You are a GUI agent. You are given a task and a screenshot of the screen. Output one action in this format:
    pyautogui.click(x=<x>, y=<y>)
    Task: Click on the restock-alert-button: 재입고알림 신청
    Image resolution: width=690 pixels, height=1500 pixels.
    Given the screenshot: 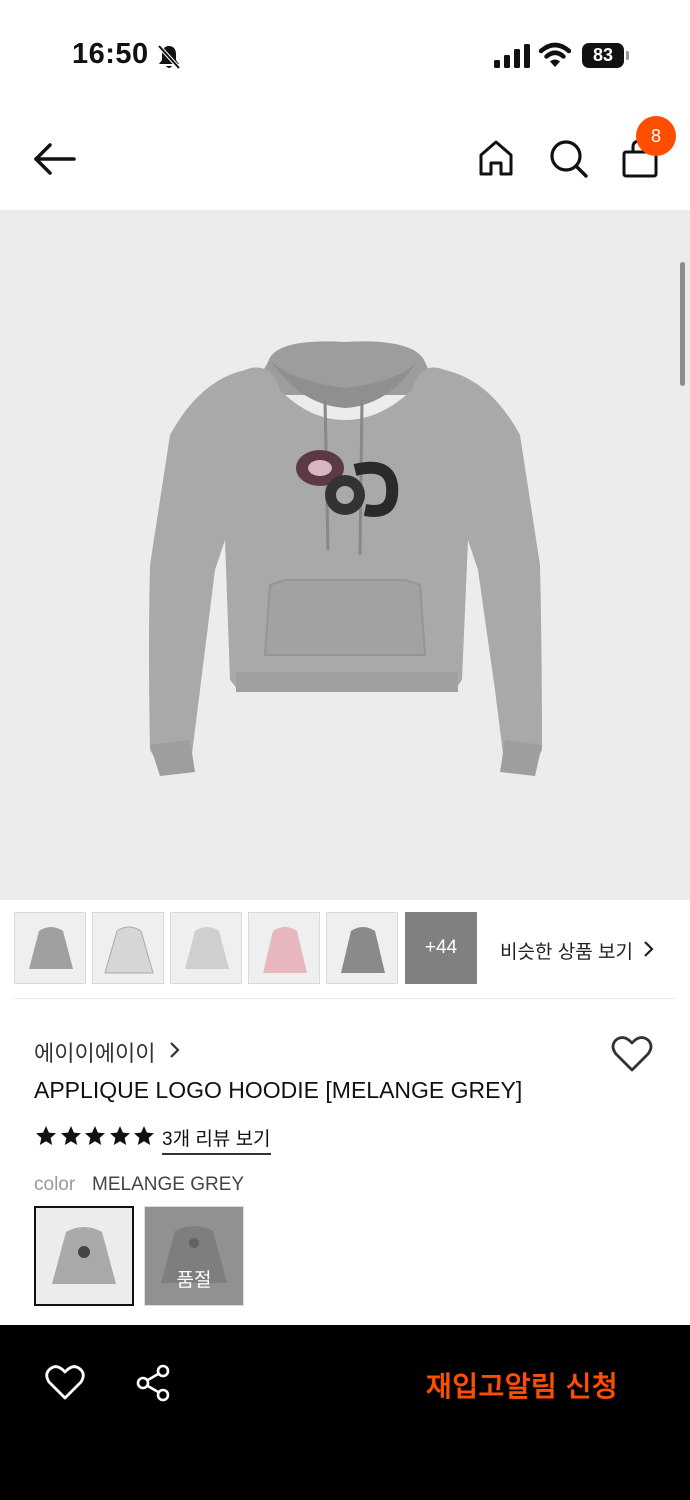 What is the action you would take?
    pyautogui.click(x=522, y=1385)
    